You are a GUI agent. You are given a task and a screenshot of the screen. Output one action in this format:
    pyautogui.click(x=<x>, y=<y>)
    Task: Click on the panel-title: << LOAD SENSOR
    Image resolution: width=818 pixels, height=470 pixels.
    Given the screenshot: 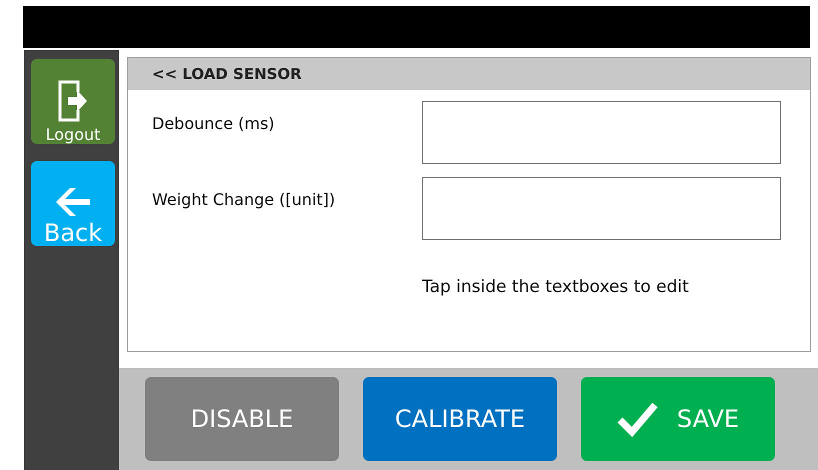 What is the action you would take?
    pyautogui.click(x=469, y=74)
    